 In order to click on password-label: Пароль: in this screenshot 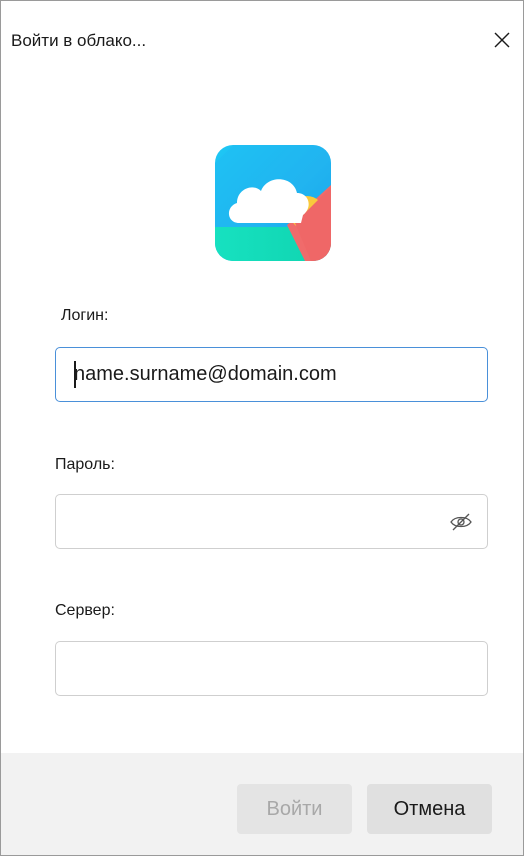, I will do `click(85, 464)`.